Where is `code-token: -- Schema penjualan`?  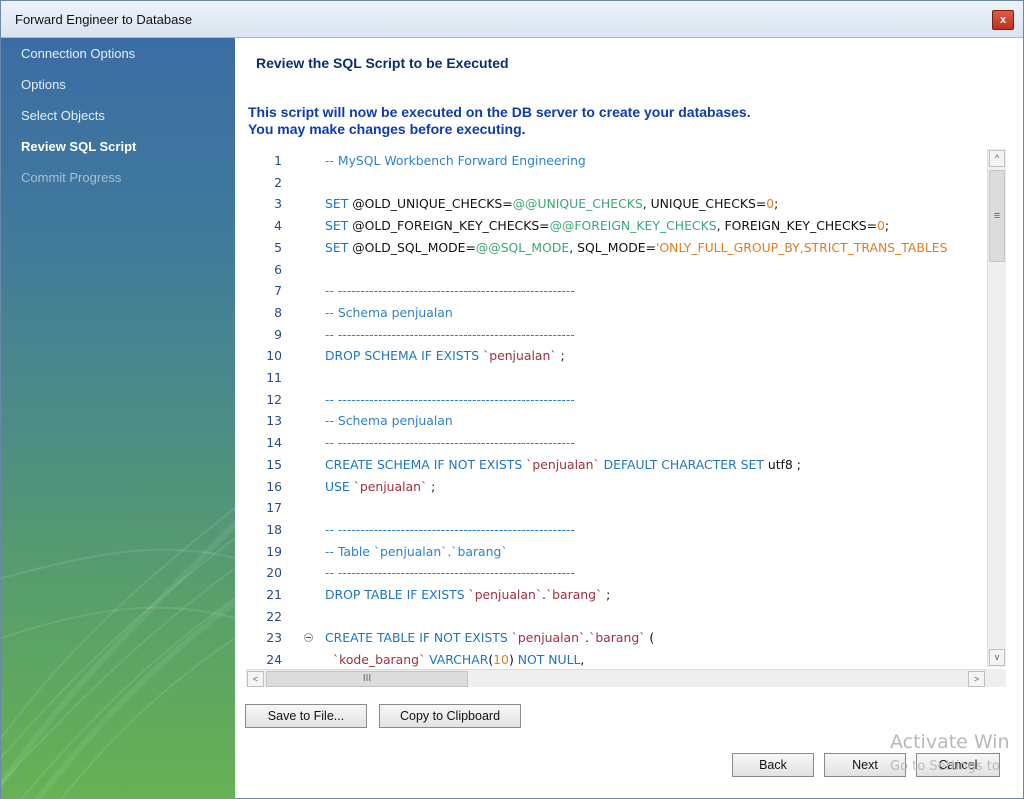 code-token: -- Schema penjualan is located at coordinates (389, 421).